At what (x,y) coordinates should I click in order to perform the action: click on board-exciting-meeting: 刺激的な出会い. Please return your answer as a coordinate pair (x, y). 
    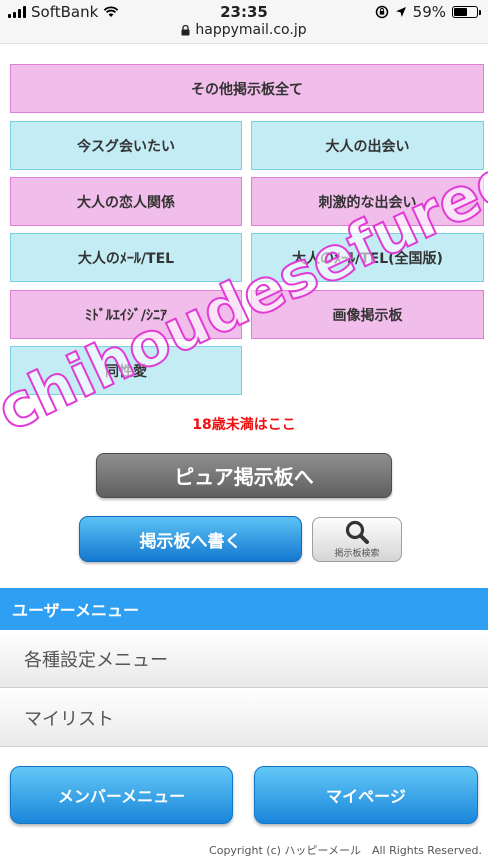
    Looking at the image, I should click on (367, 201).